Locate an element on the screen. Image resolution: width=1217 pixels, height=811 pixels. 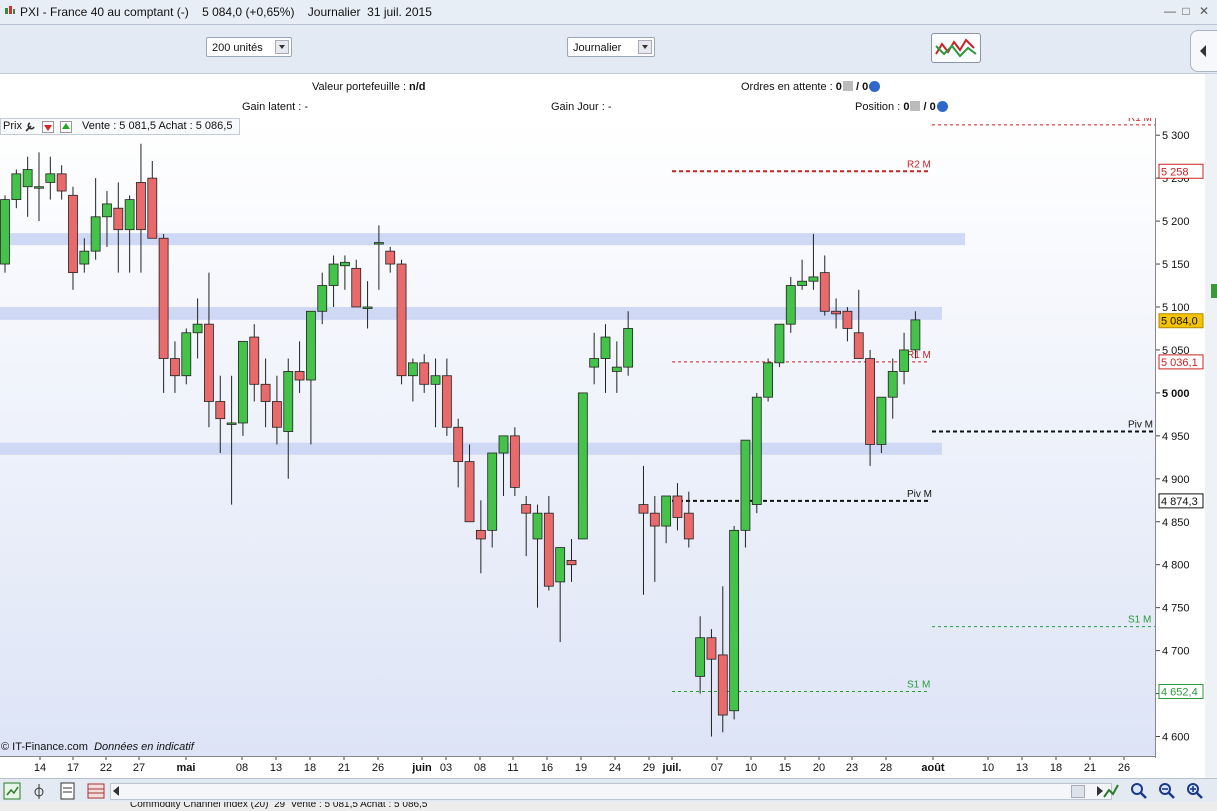
toolbar: 200 unités Journalier is located at coordinates (608, 49).